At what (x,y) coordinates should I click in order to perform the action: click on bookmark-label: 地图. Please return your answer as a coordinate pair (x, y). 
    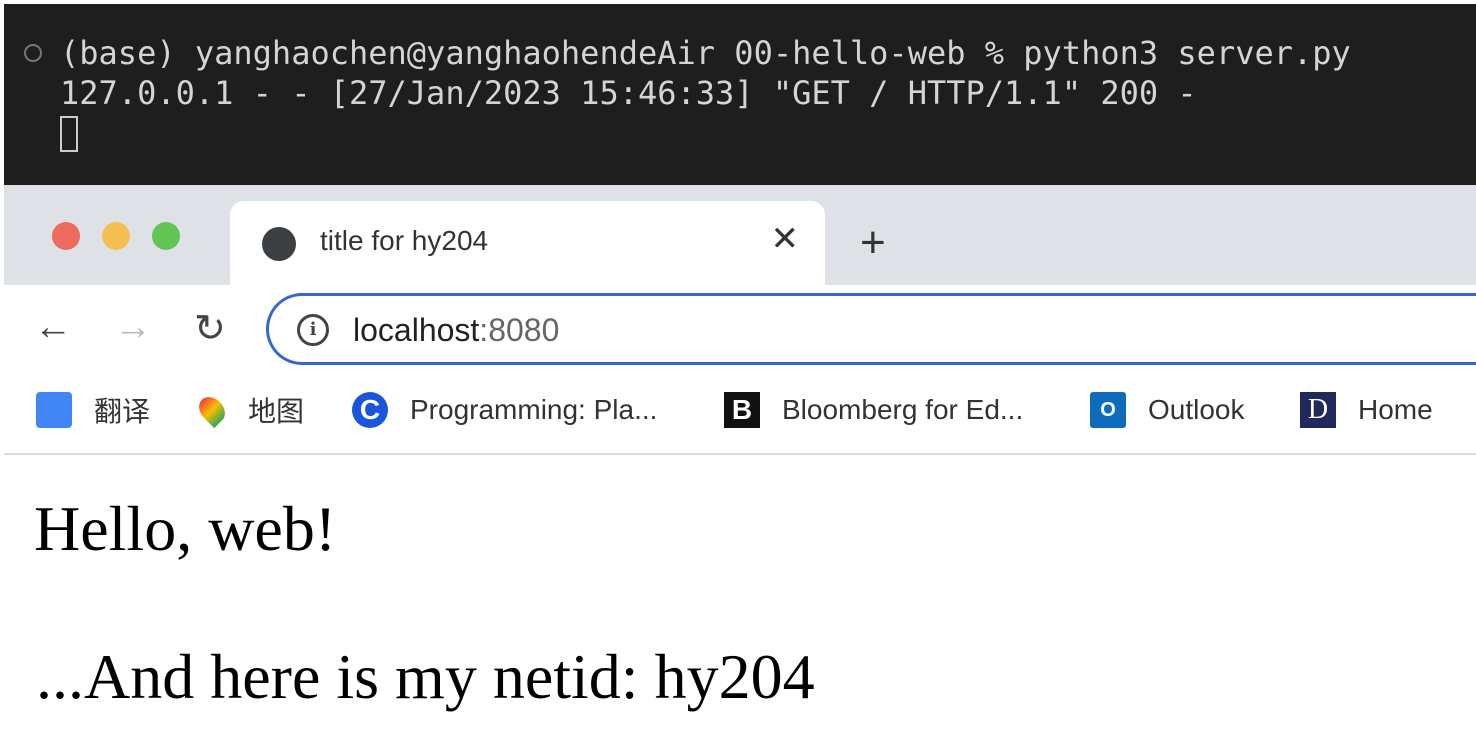
    Looking at the image, I should click on (276, 411).